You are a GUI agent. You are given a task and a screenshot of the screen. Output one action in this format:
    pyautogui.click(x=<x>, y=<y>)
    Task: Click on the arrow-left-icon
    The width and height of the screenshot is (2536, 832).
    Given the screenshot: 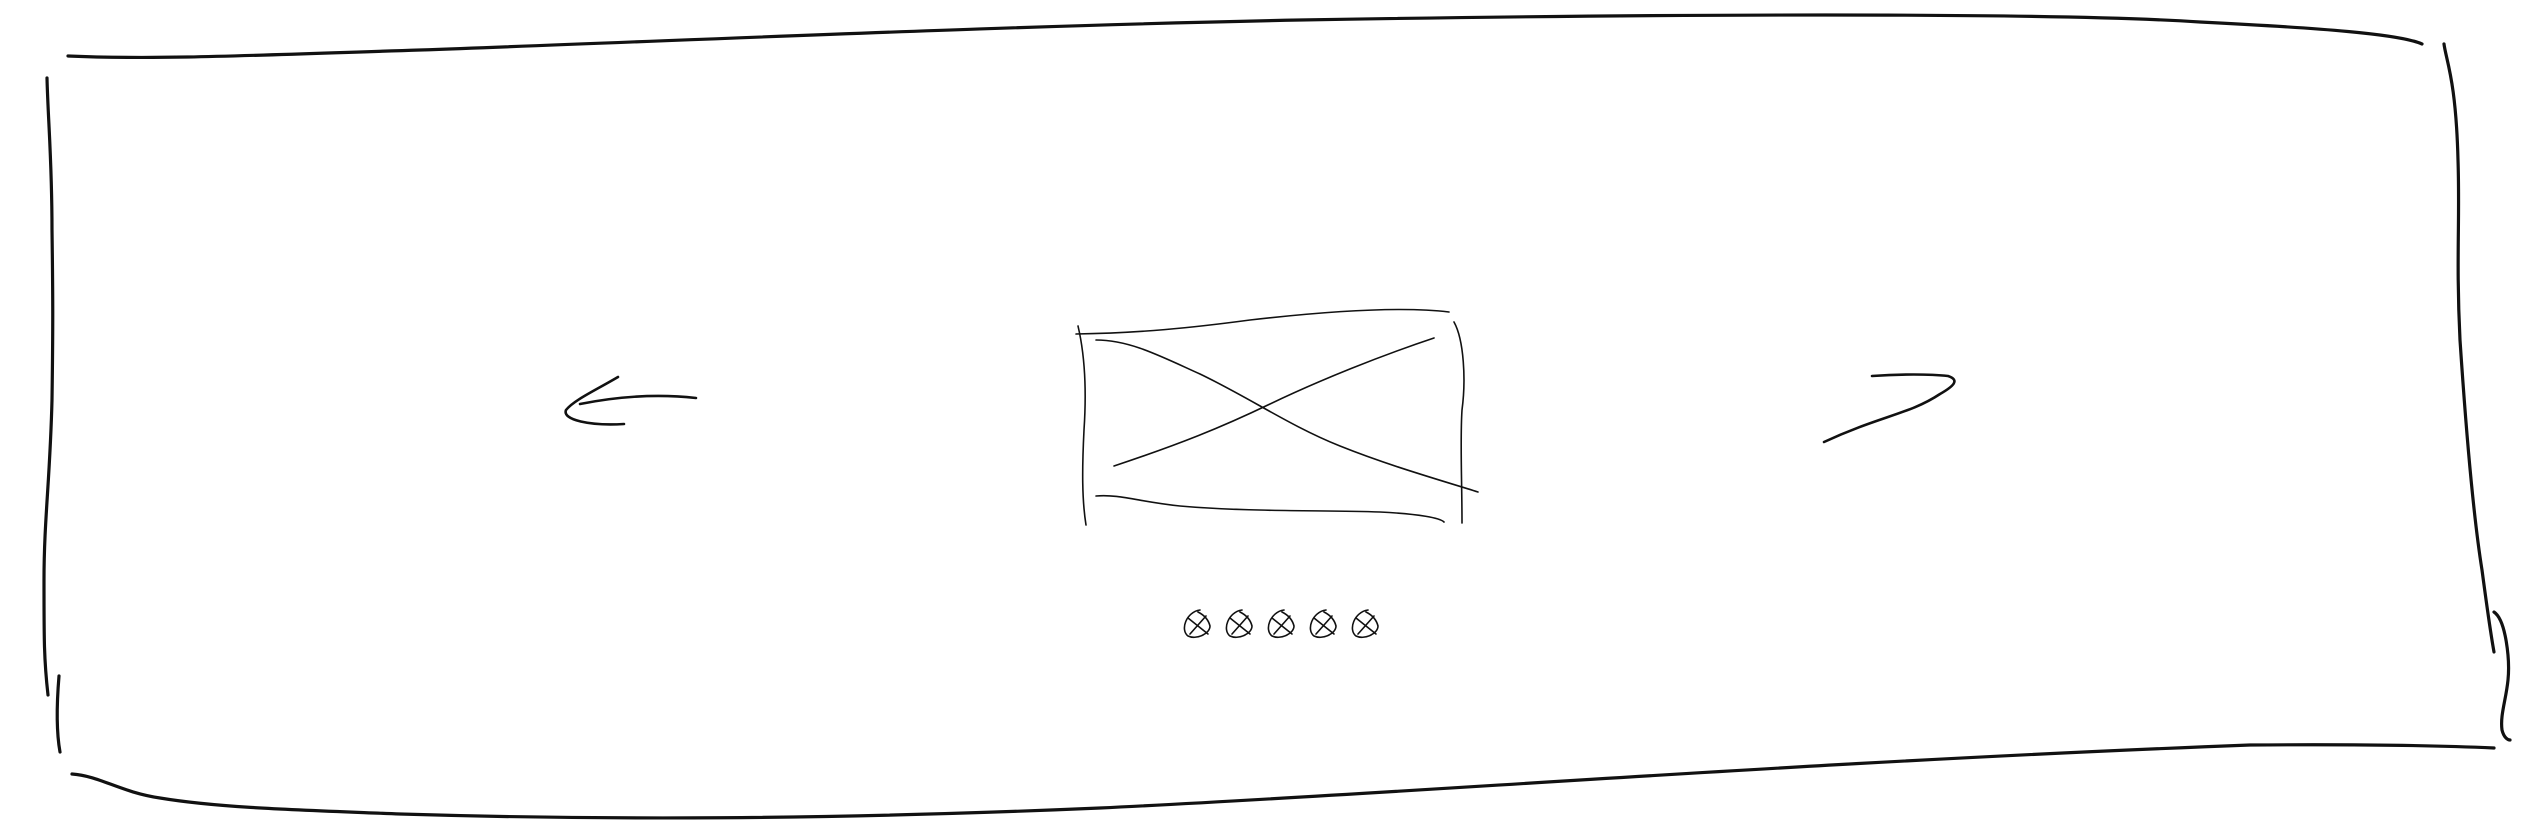 What is the action you would take?
    pyautogui.click(x=631, y=400)
    